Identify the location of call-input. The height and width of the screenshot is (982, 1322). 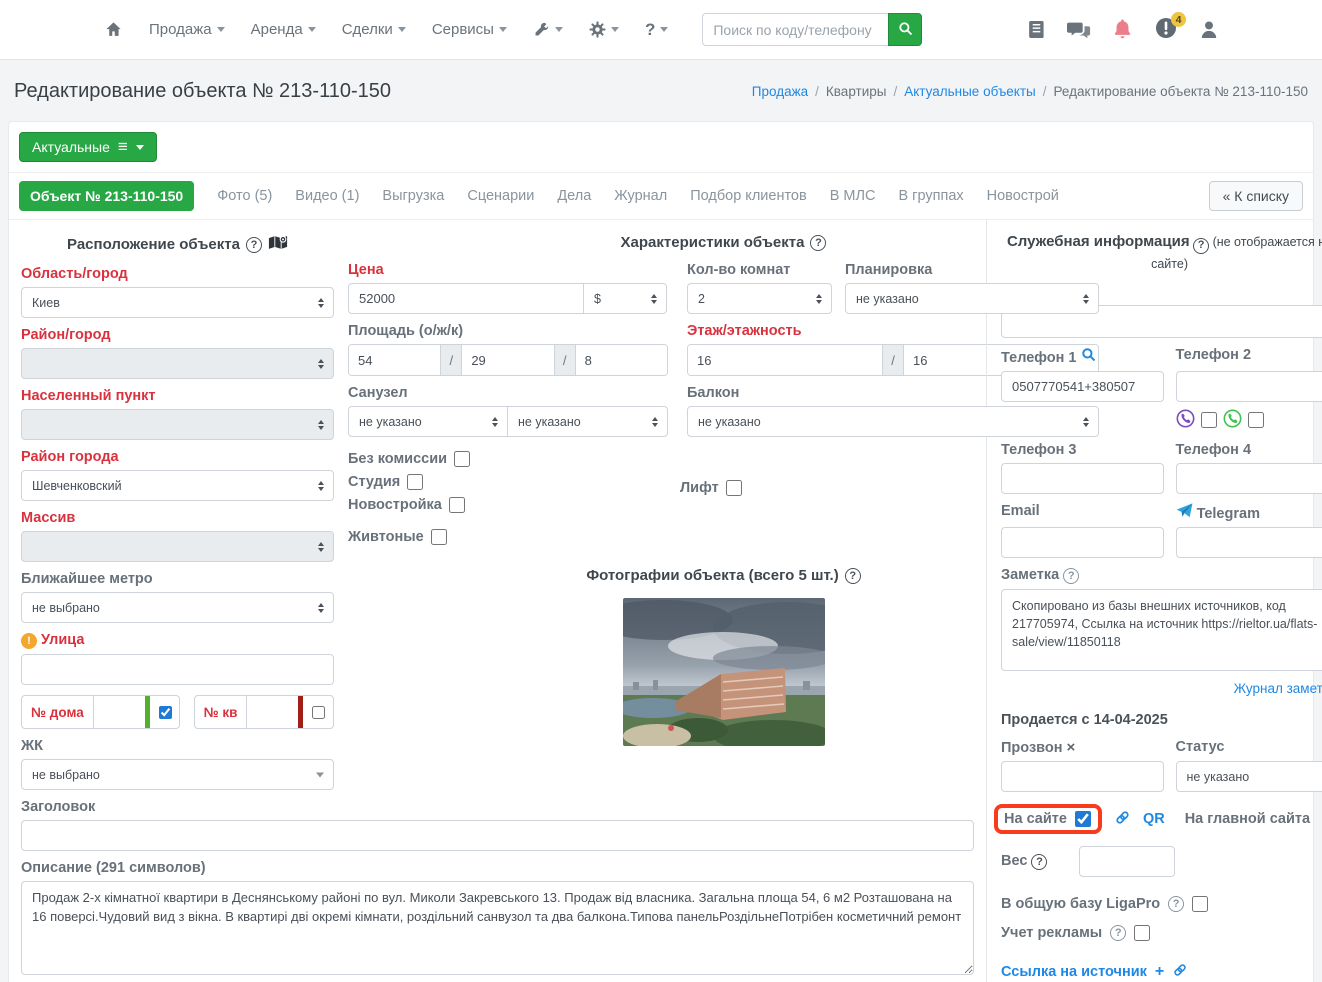
(1082, 776).